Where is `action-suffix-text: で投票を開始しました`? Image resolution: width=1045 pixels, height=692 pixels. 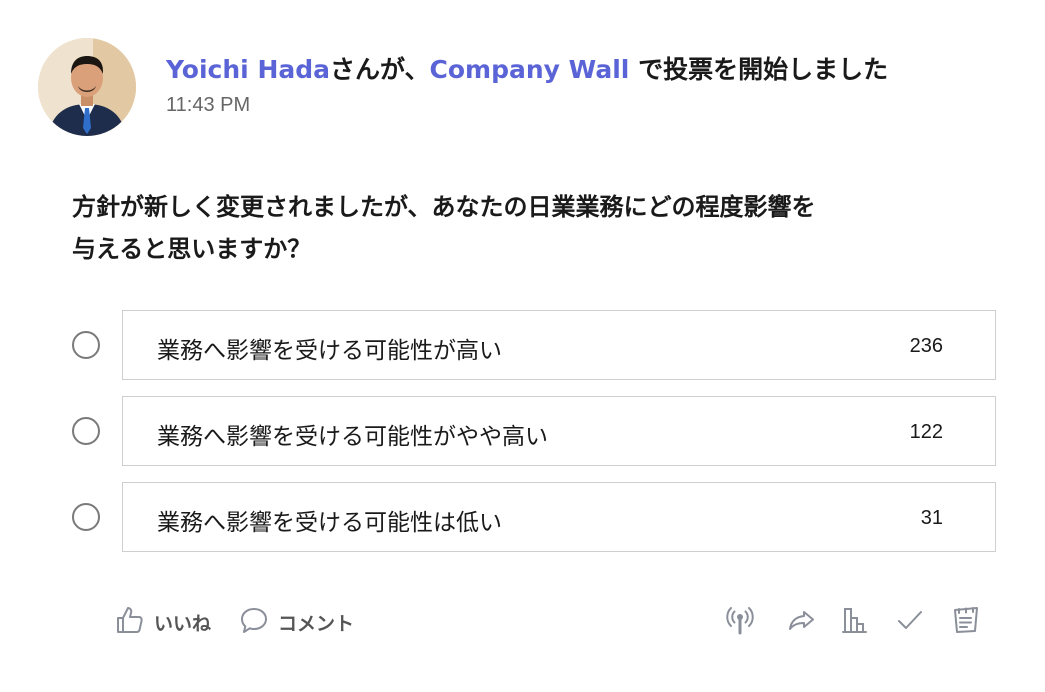 action-suffix-text: で投票を開始しました is located at coordinates (759, 69).